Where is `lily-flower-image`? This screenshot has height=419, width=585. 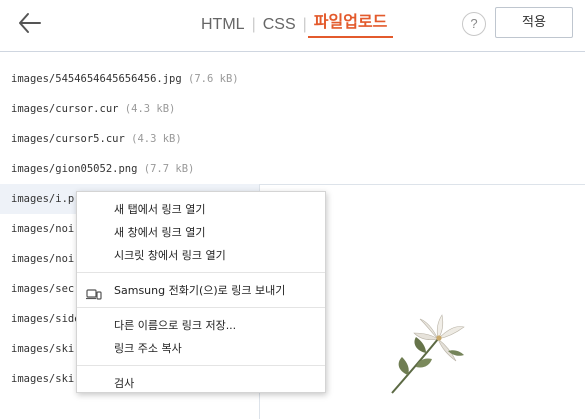 lily-flower-image is located at coordinates (428, 354).